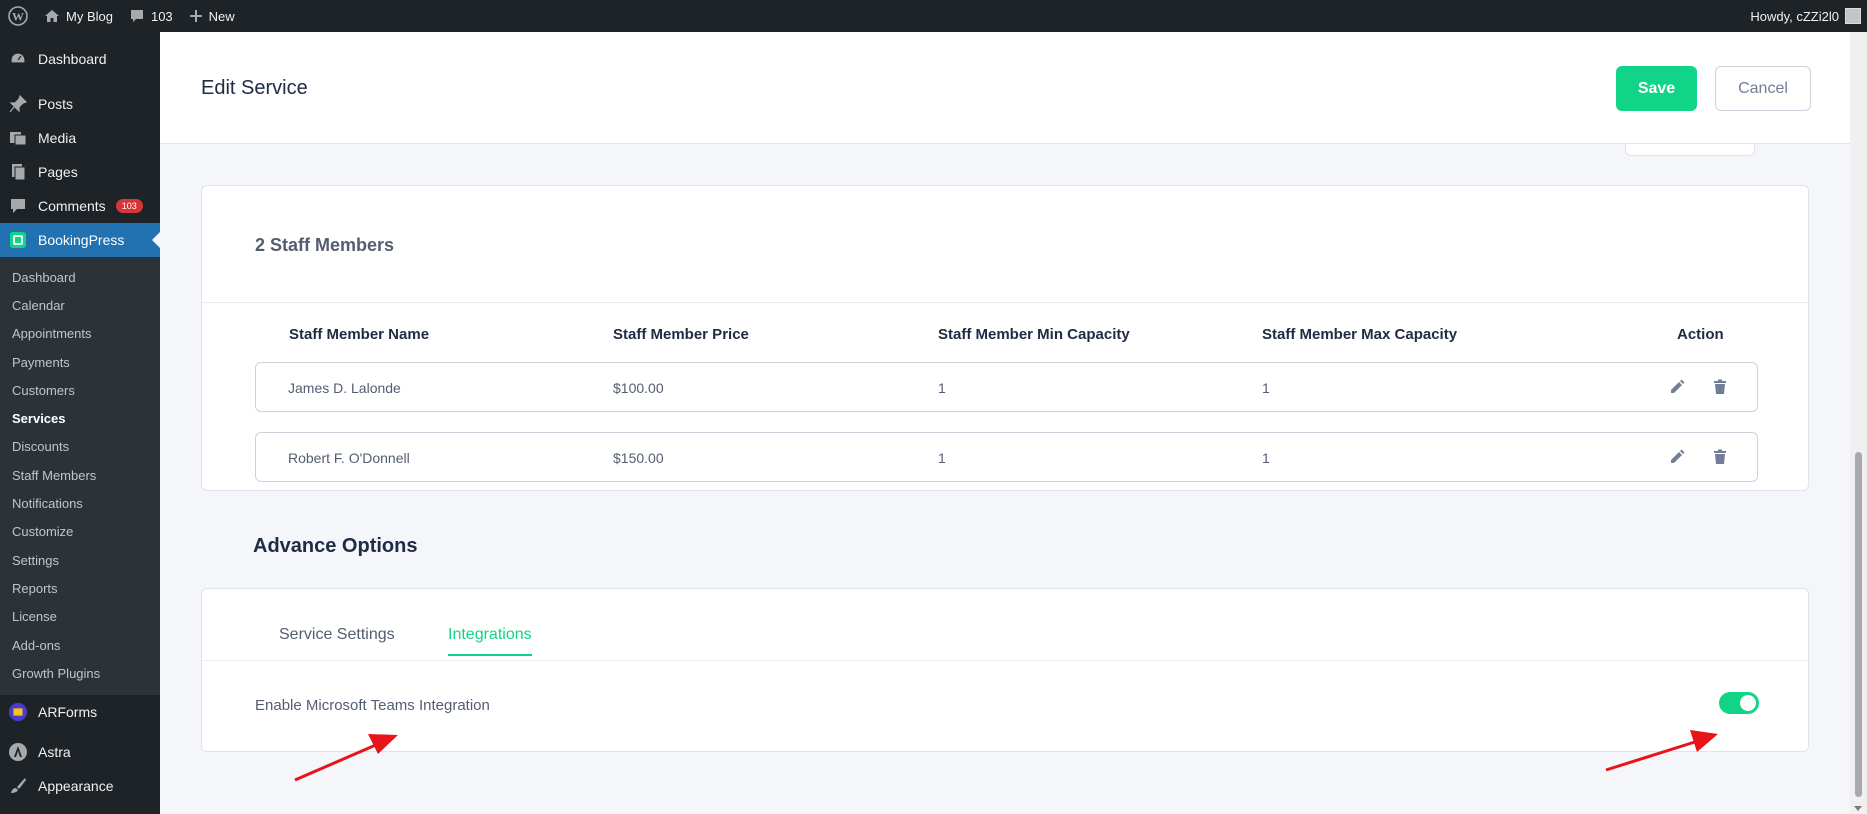  I want to click on submenu-item-add-ons: Add-ons, so click(80, 645).